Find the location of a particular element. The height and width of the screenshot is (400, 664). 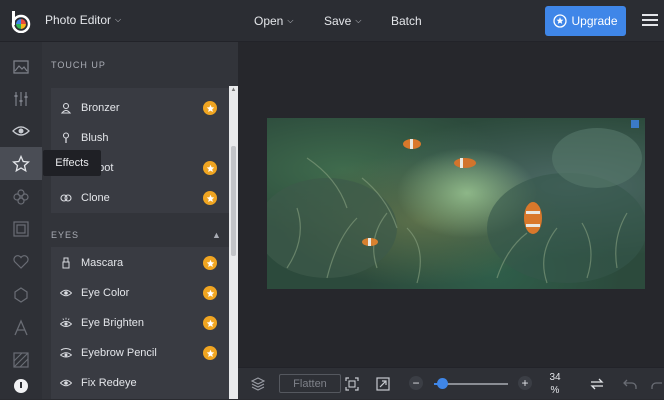

rail-adjust-icon is located at coordinates (21, 98).